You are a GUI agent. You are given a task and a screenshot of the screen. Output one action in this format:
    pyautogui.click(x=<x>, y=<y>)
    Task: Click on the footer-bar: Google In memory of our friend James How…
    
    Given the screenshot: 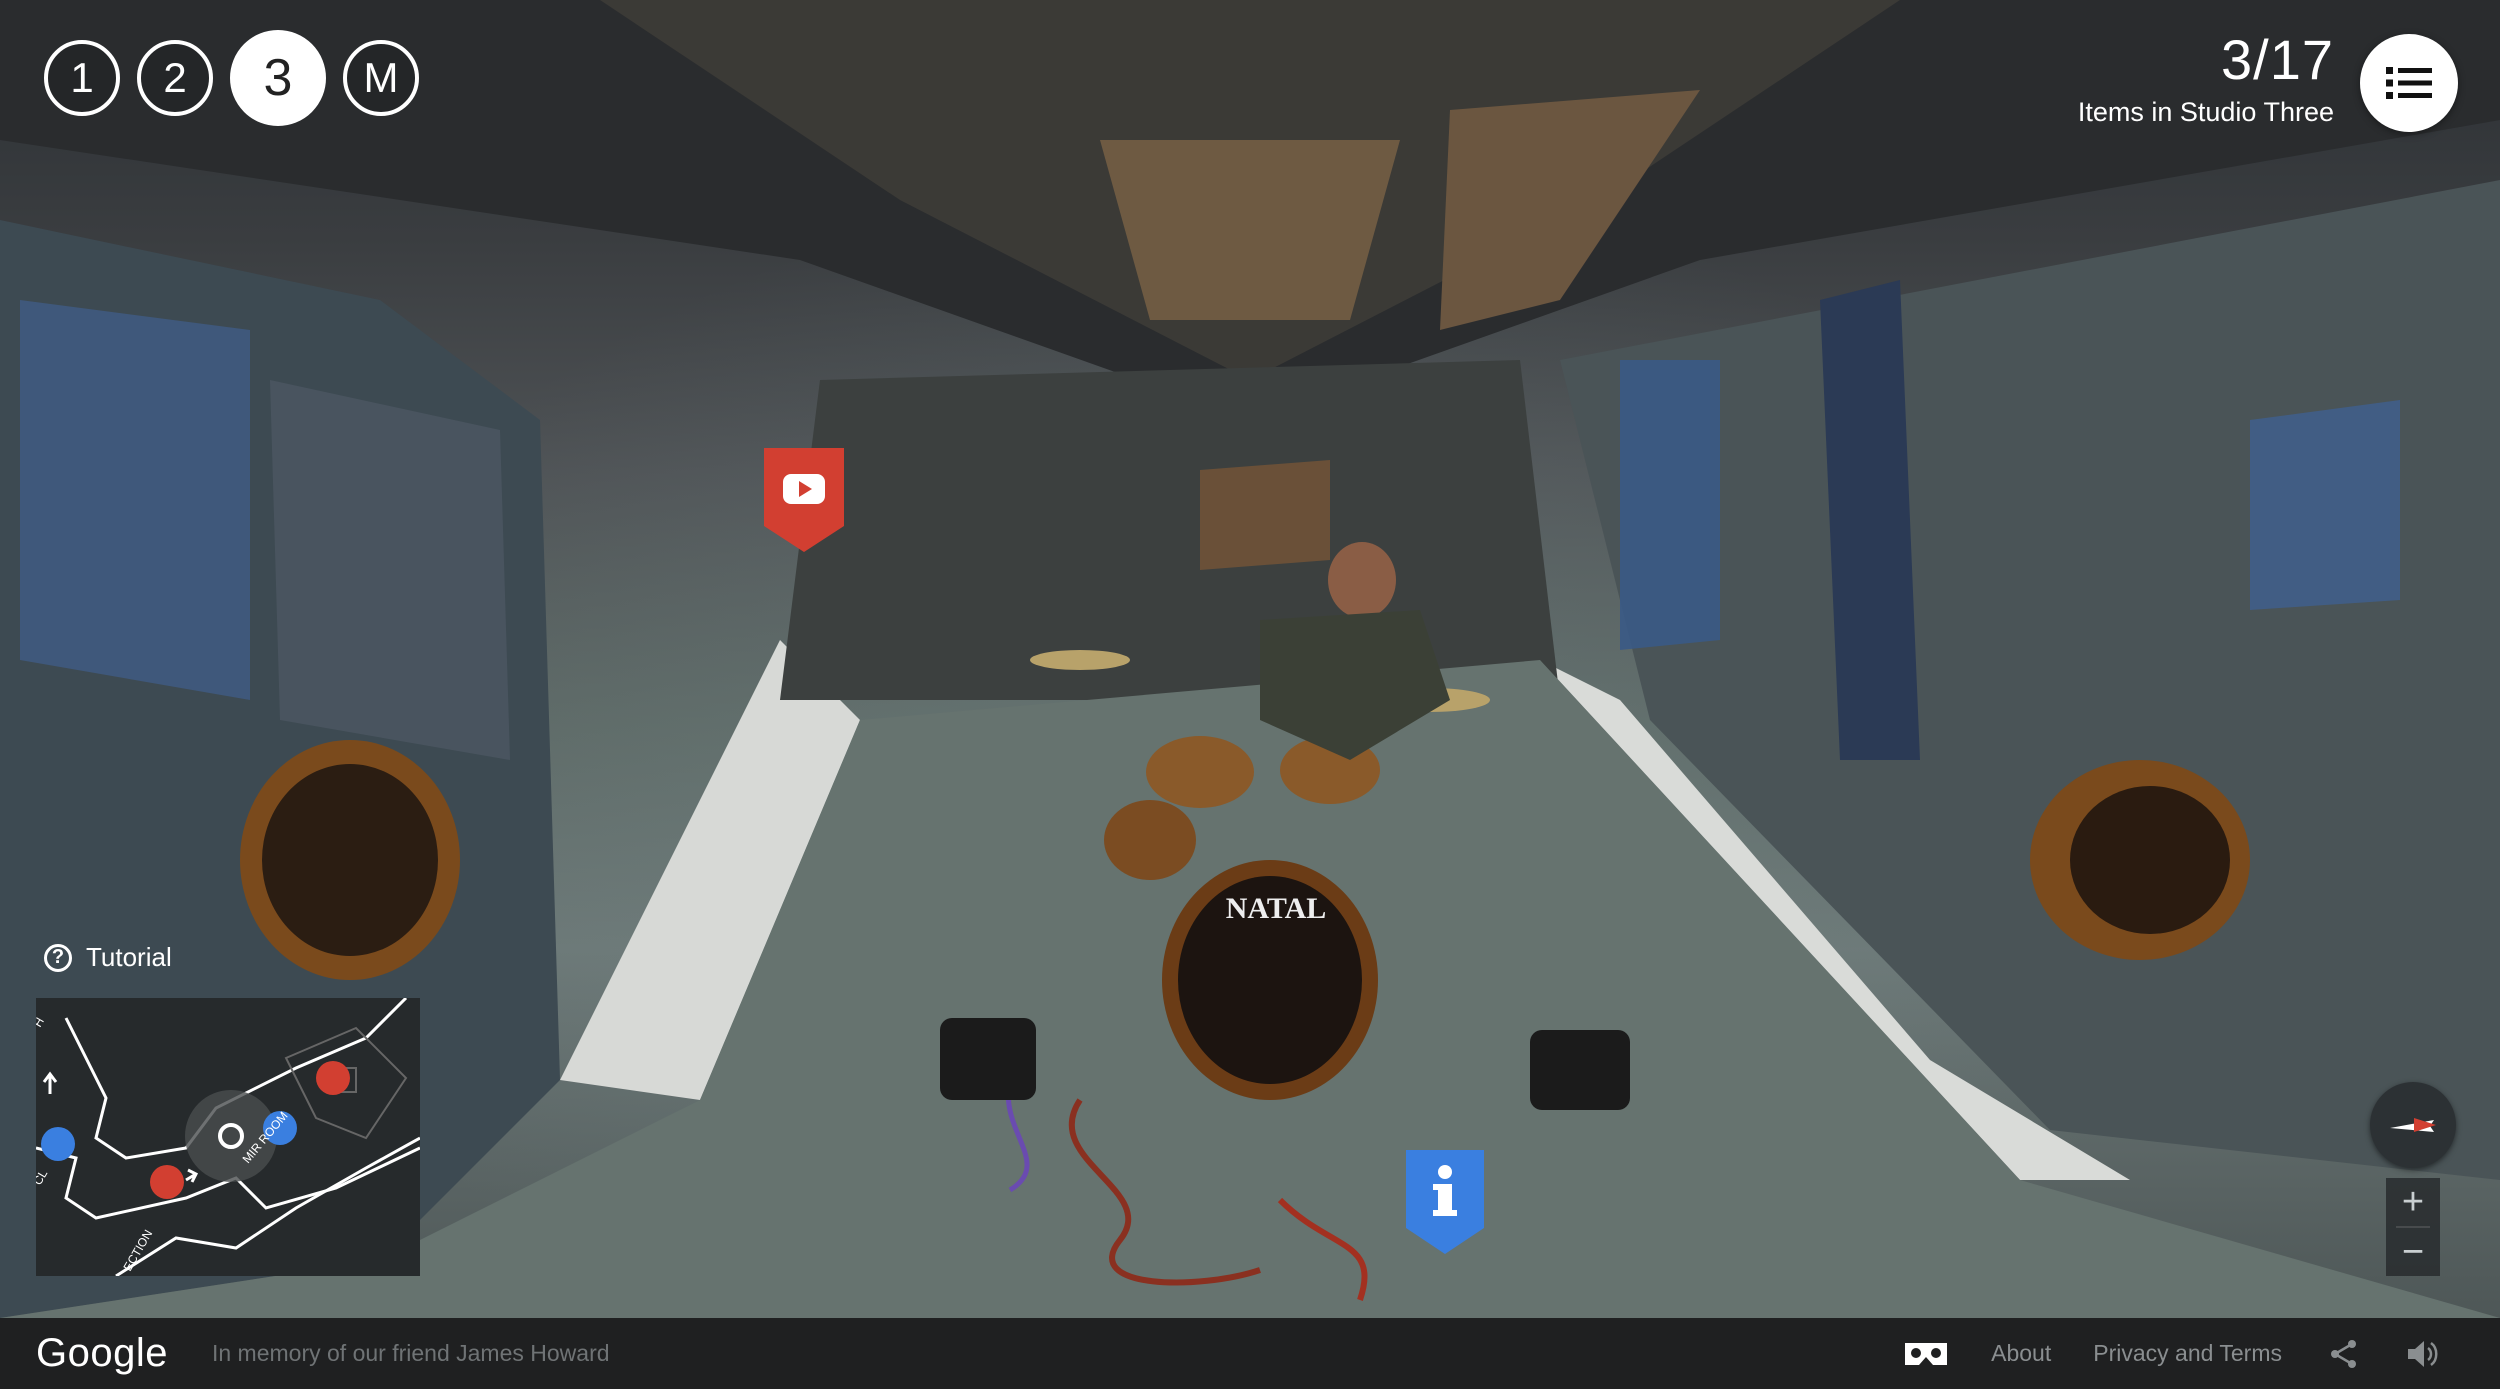 What is the action you would take?
    pyautogui.click(x=1250, y=1353)
    